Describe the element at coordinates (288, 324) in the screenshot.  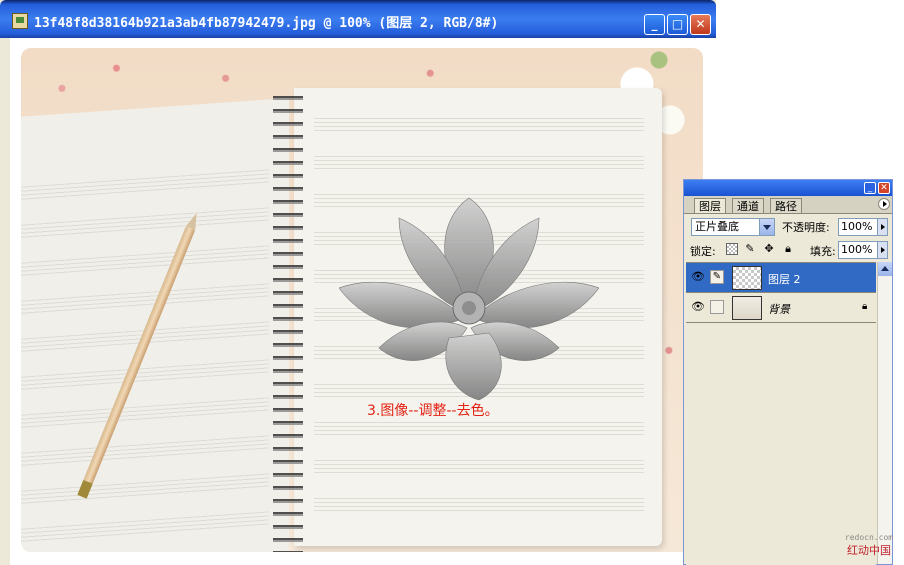
I see `notebook-spiral` at that location.